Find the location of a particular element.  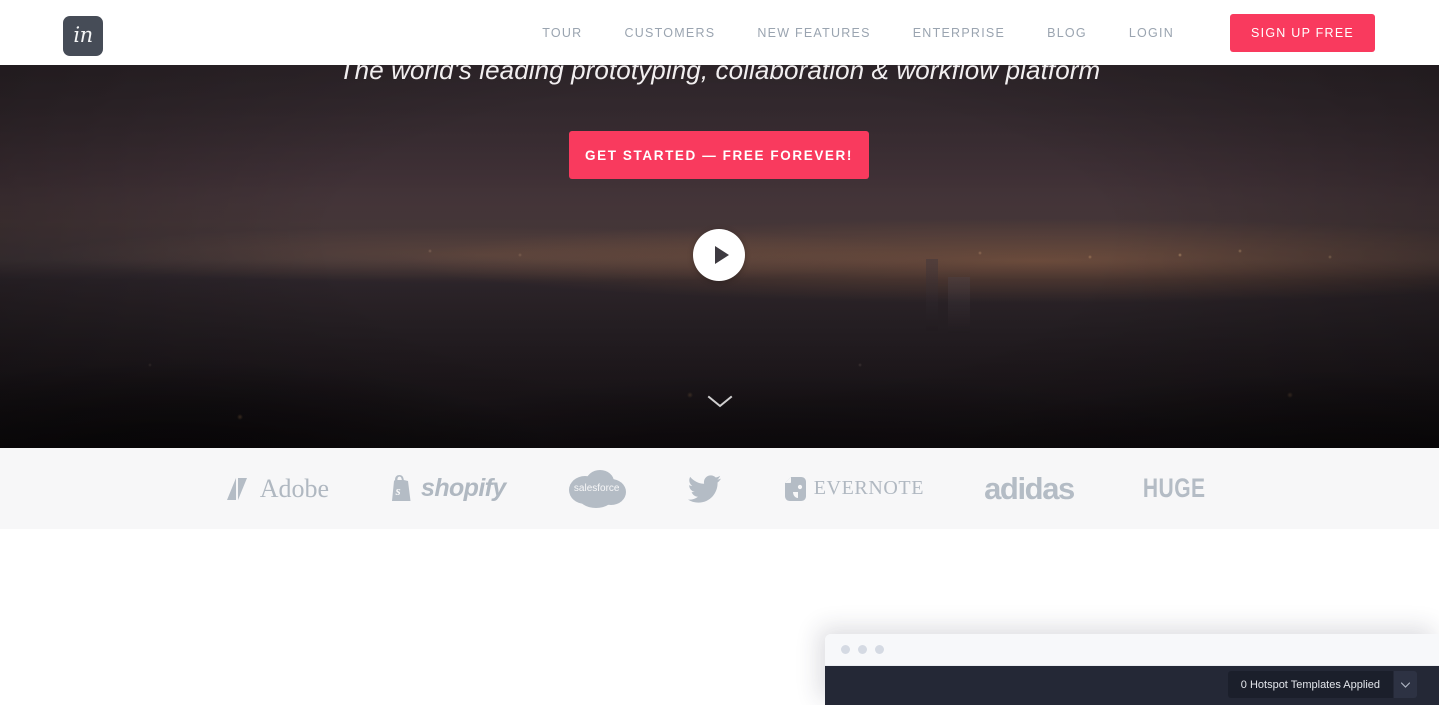

adobe-wordmark: Adobe is located at coordinates (294, 488).